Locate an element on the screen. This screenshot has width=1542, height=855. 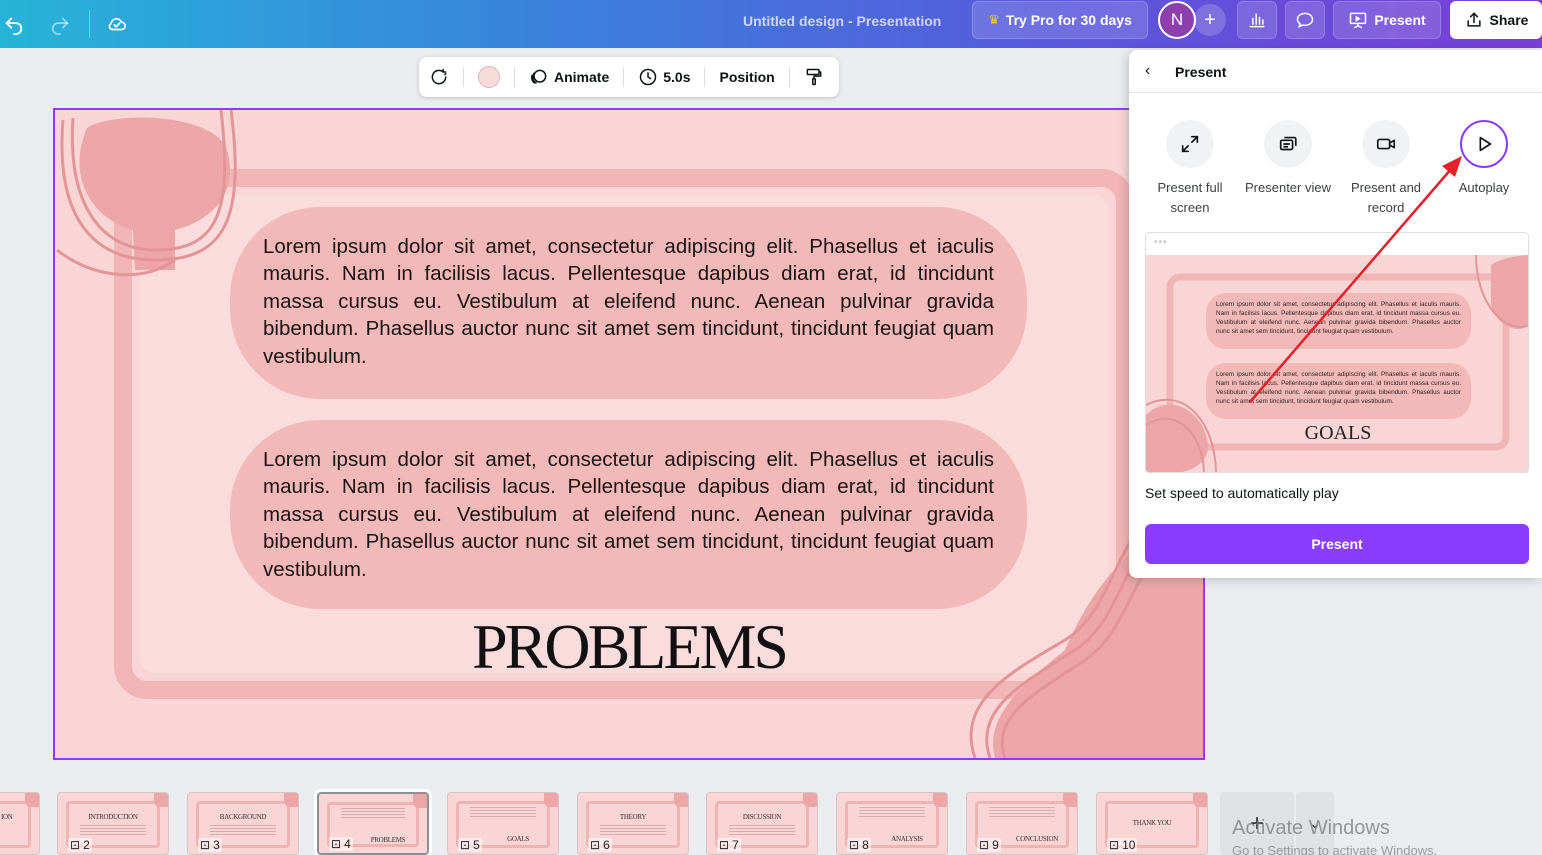
animate-label: Animate is located at coordinates (582, 77).